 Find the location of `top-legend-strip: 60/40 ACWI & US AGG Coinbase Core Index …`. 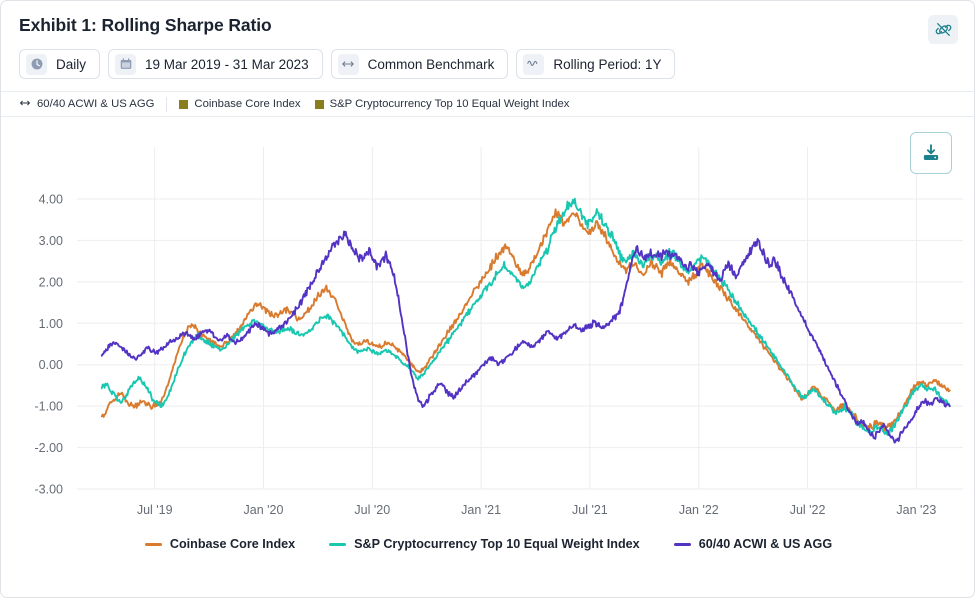

top-legend-strip: 60/40 ACWI & US AGG Coinbase Core Index … is located at coordinates (487, 104).